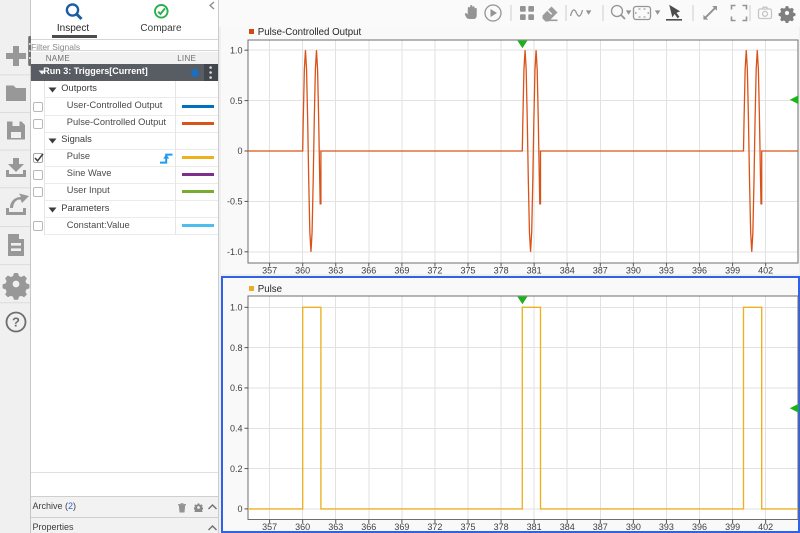  I want to click on svg-text: -1.0, so click(235, 252).